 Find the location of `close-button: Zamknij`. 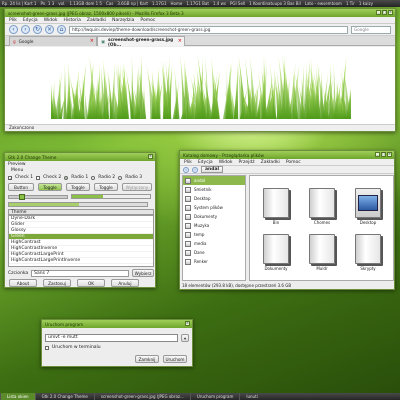

close-button: Zamknij is located at coordinates (147, 359).